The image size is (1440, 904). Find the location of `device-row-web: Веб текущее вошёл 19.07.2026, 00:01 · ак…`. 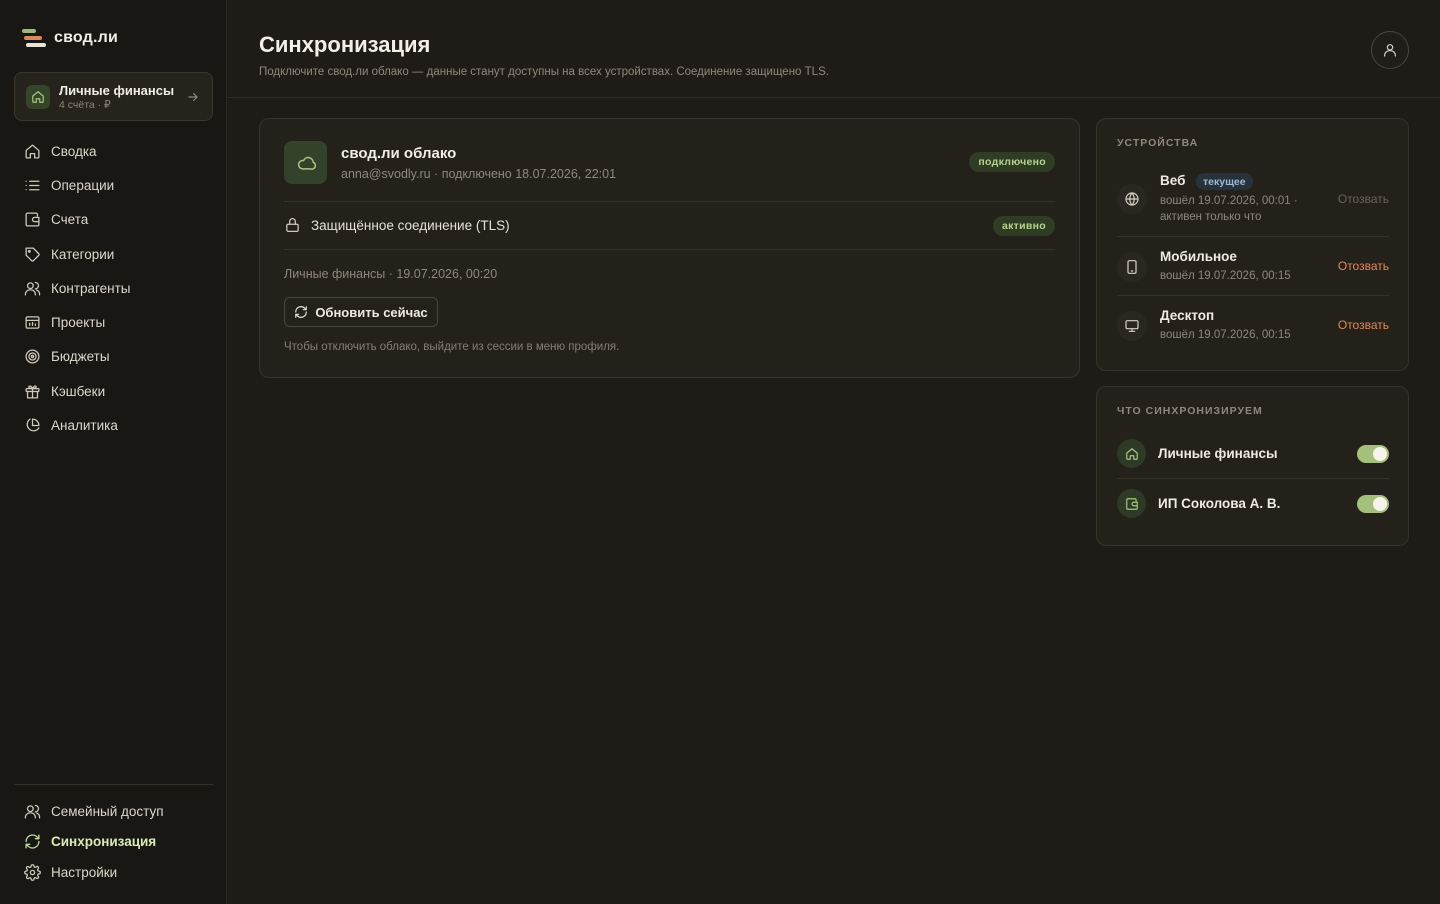

device-row-web: Веб текущее вошёл 19.07.2026, 00:01 · ак… is located at coordinates (1253, 201).